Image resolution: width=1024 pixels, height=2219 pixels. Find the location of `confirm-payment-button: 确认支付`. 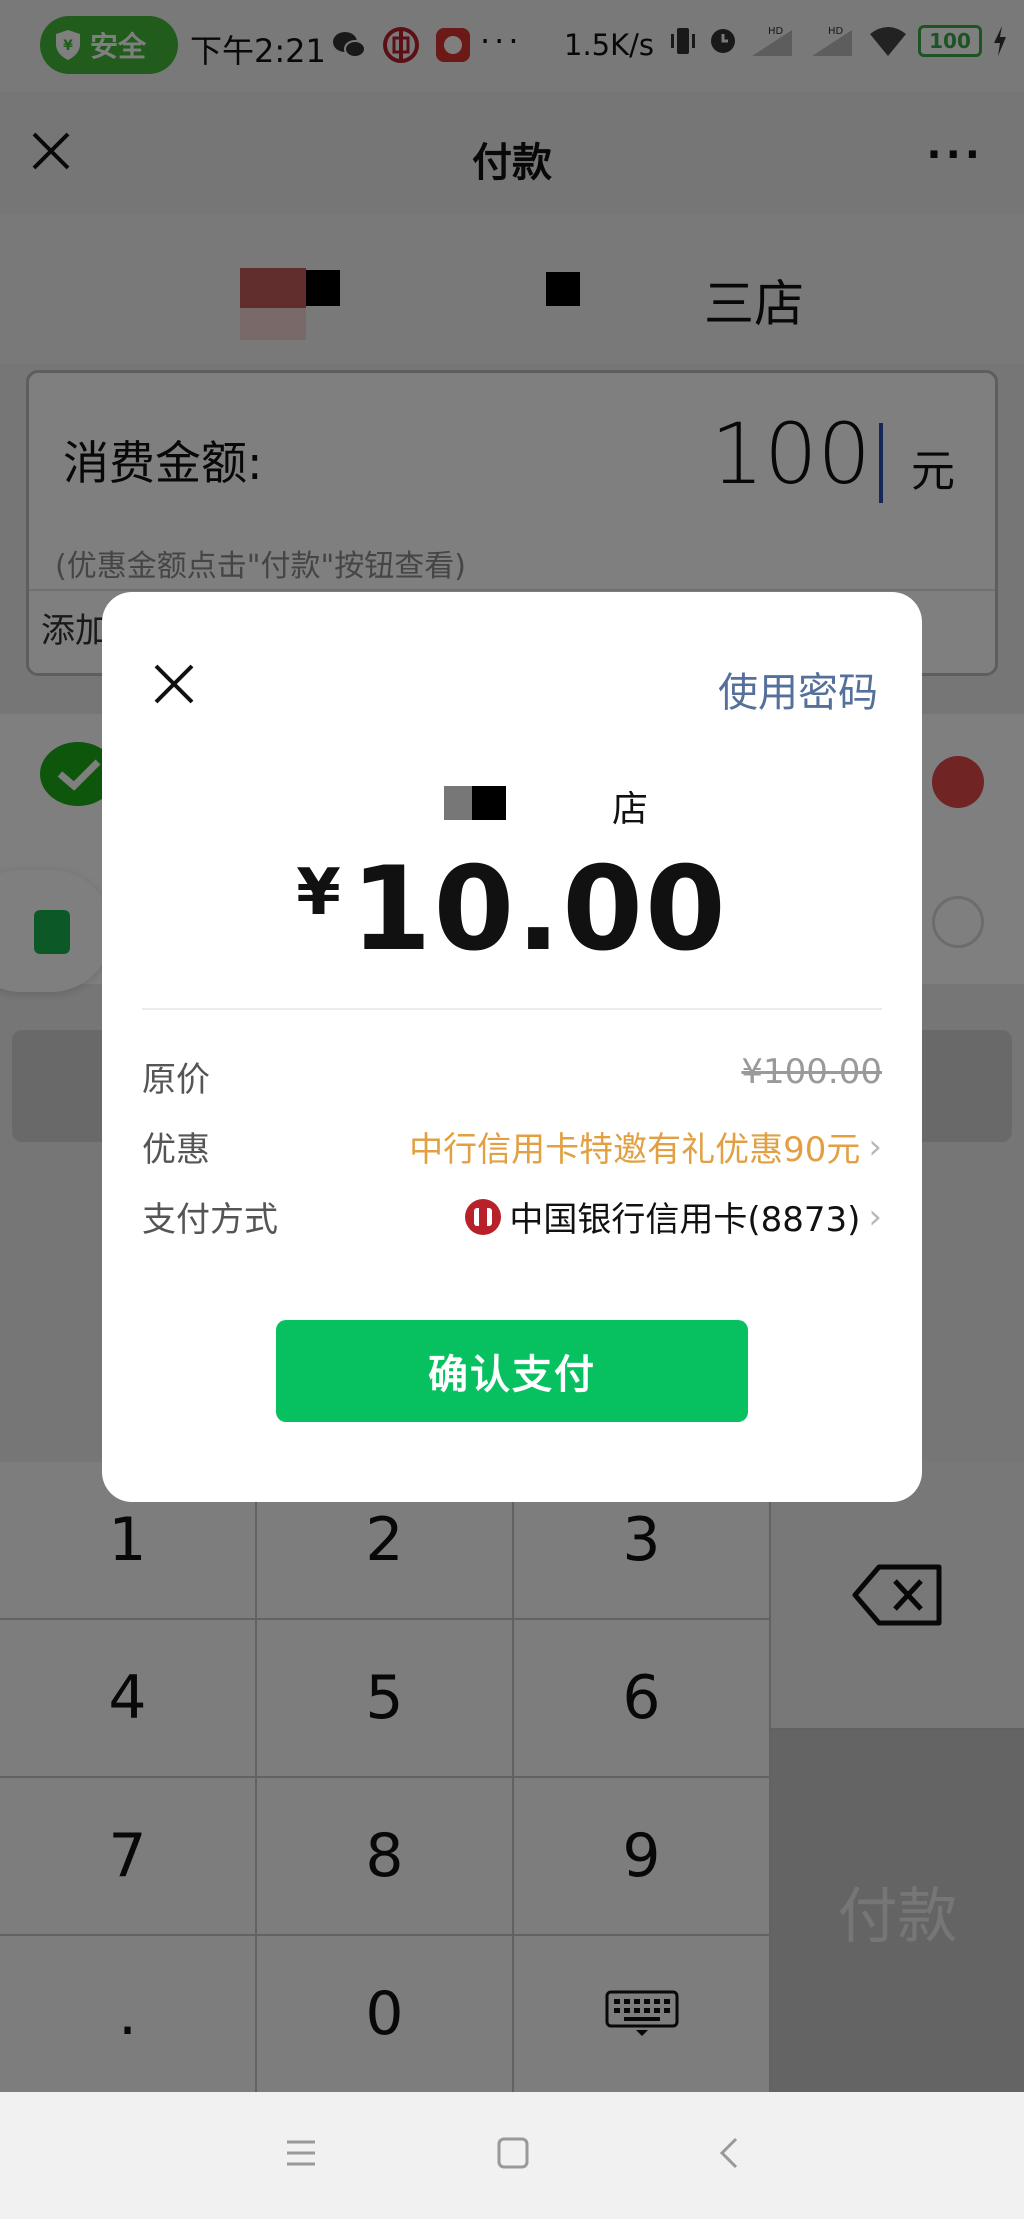

confirm-payment-button: 确认支付 is located at coordinates (512, 1371).